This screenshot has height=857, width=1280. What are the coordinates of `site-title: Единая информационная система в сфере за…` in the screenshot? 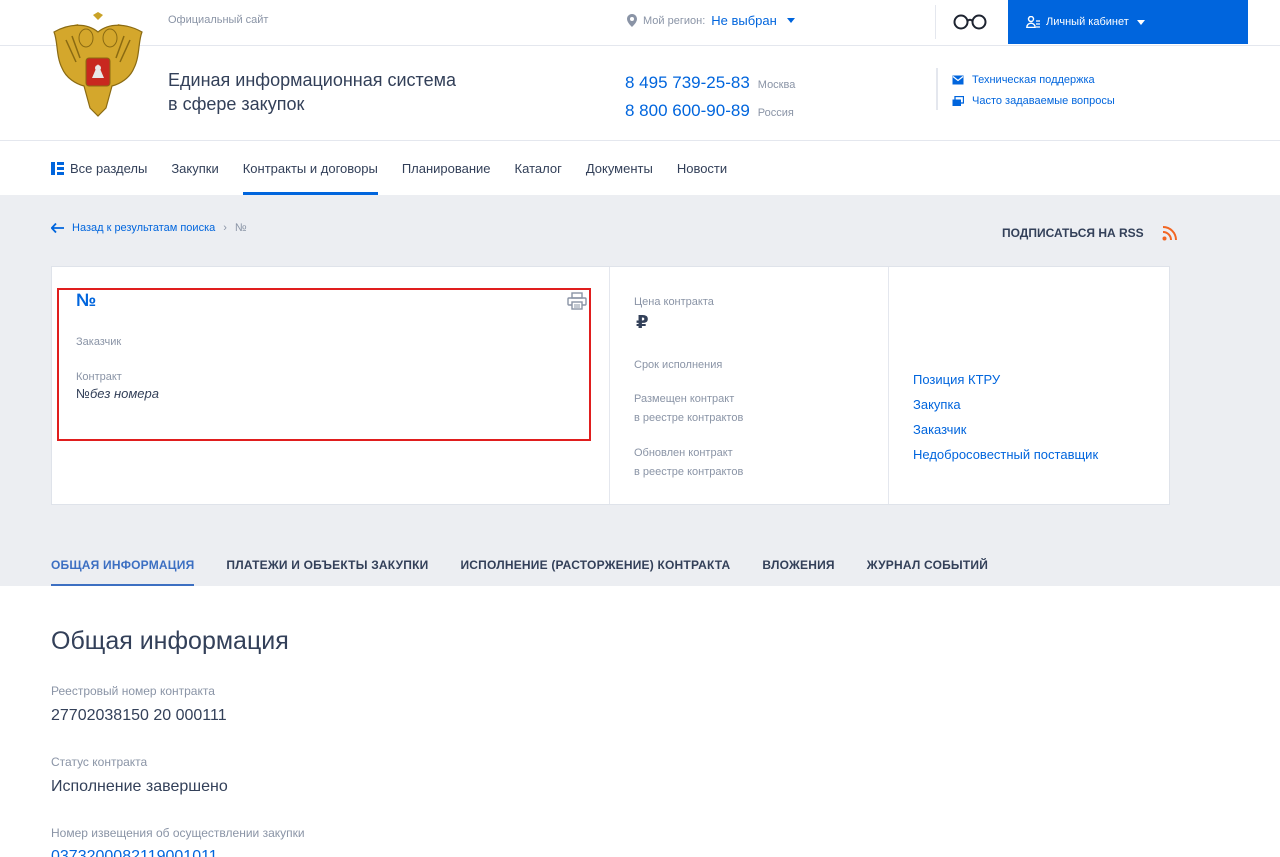 It's located at (312, 92).